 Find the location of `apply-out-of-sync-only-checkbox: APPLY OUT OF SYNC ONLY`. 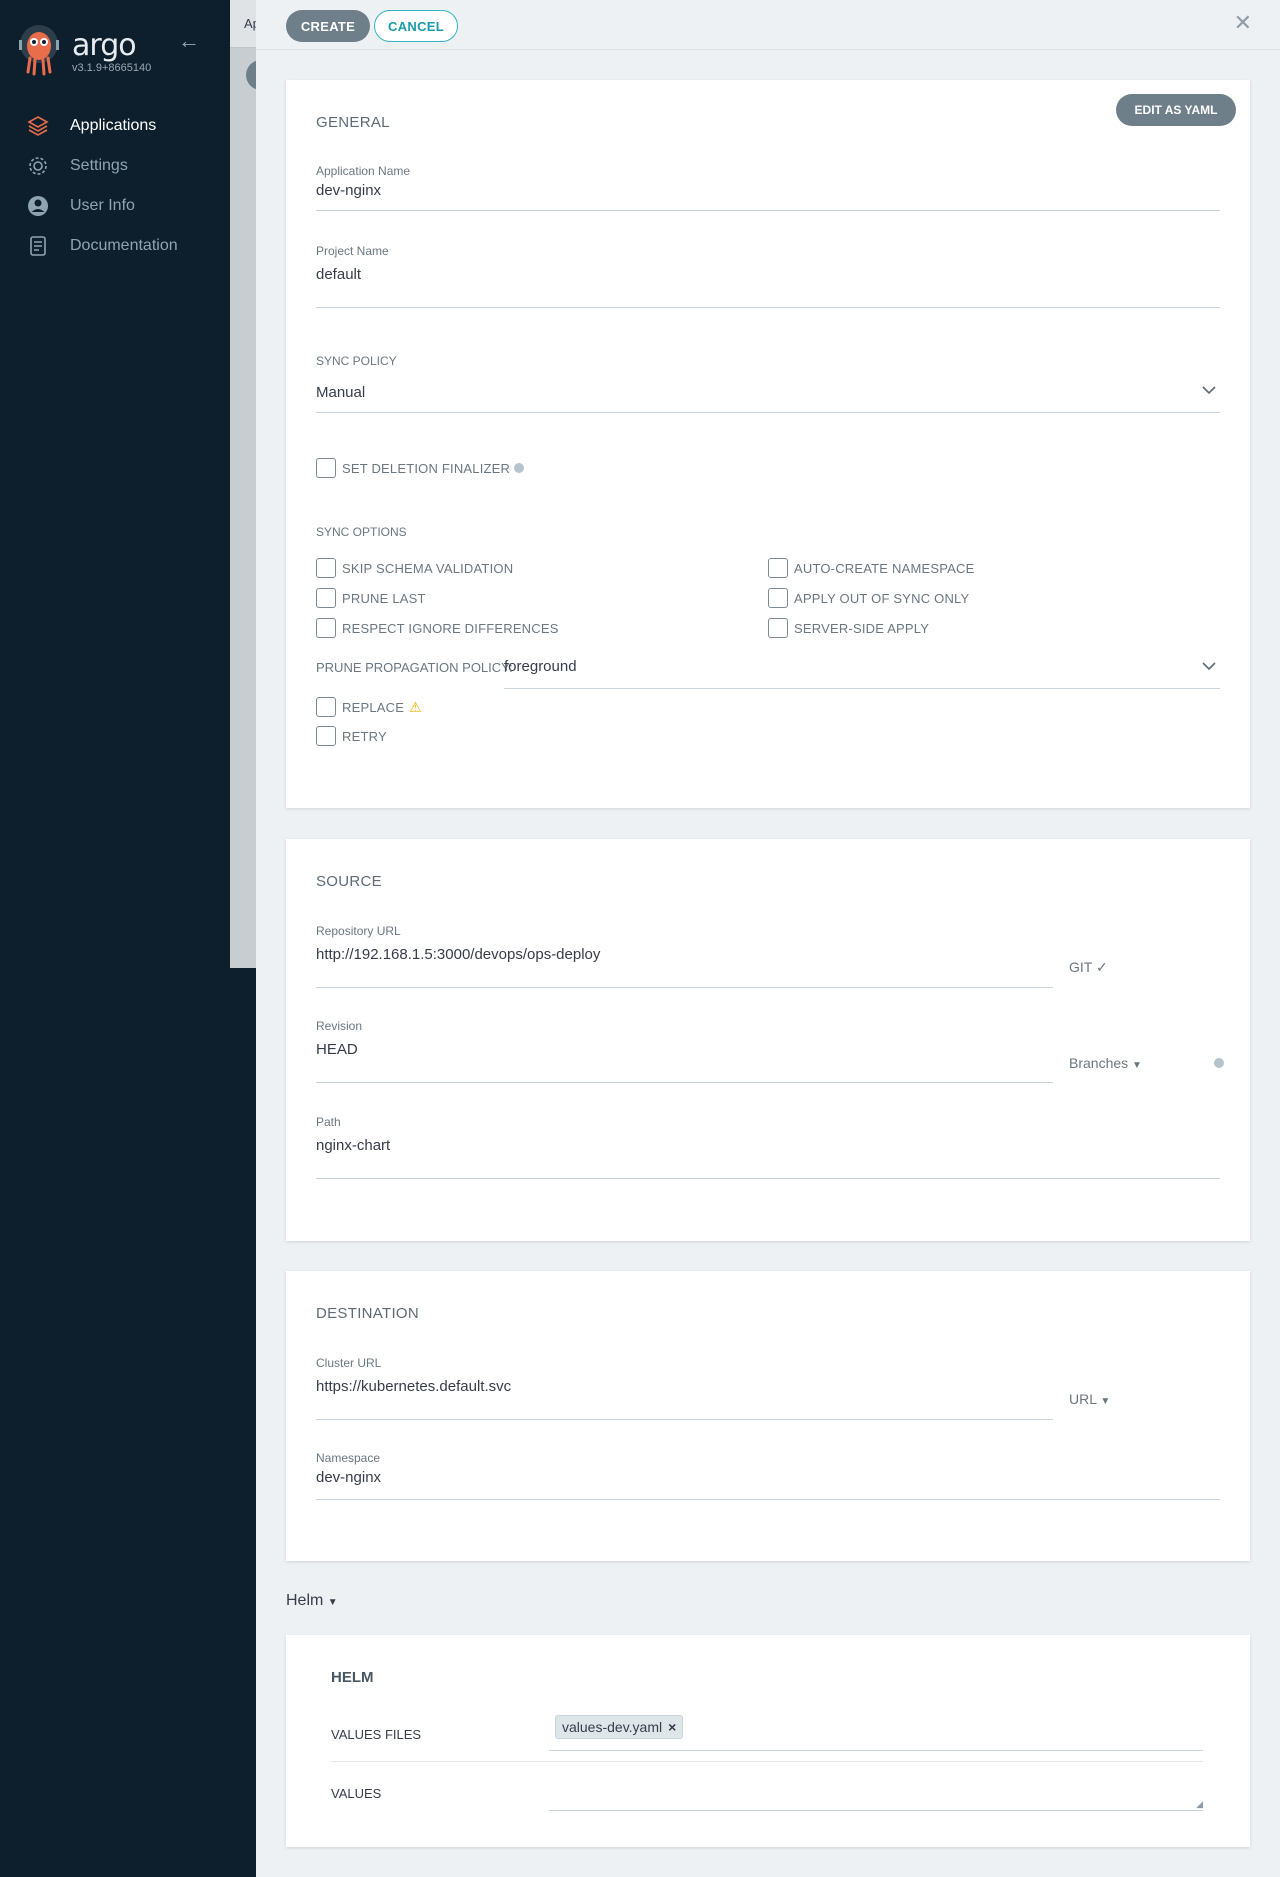

apply-out-of-sync-only-checkbox: APPLY OUT OF SYNC ONLY is located at coordinates (868, 598).